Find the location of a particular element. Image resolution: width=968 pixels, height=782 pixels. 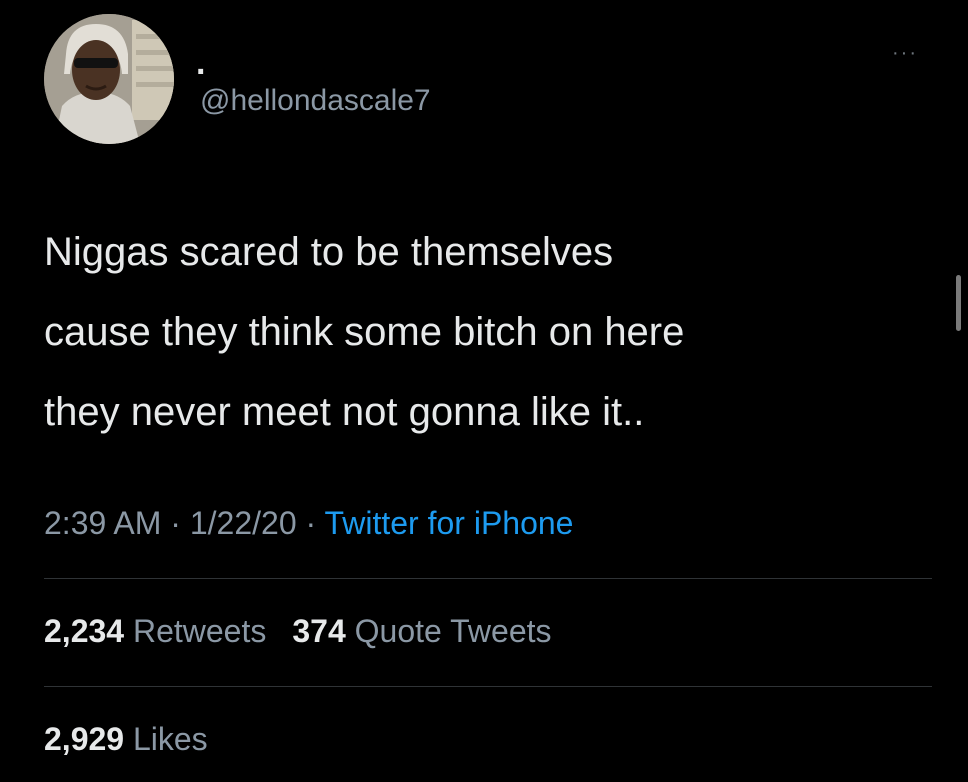

more-options-button: ··· is located at coordinates (905, 53).